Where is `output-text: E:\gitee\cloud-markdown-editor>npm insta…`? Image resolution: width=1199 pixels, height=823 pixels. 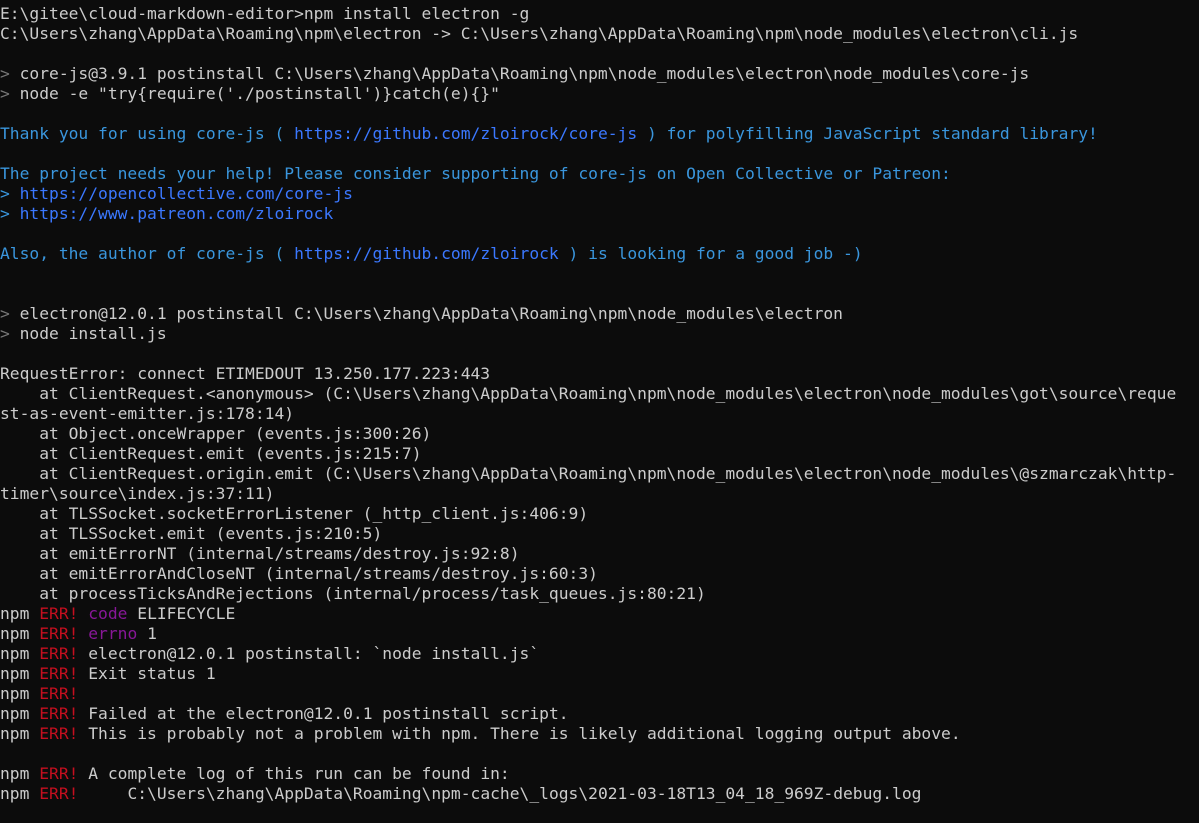 output-text: E:\gitee\cloud-markdown-editor>npm insta… is located at coordinates (265, 13).